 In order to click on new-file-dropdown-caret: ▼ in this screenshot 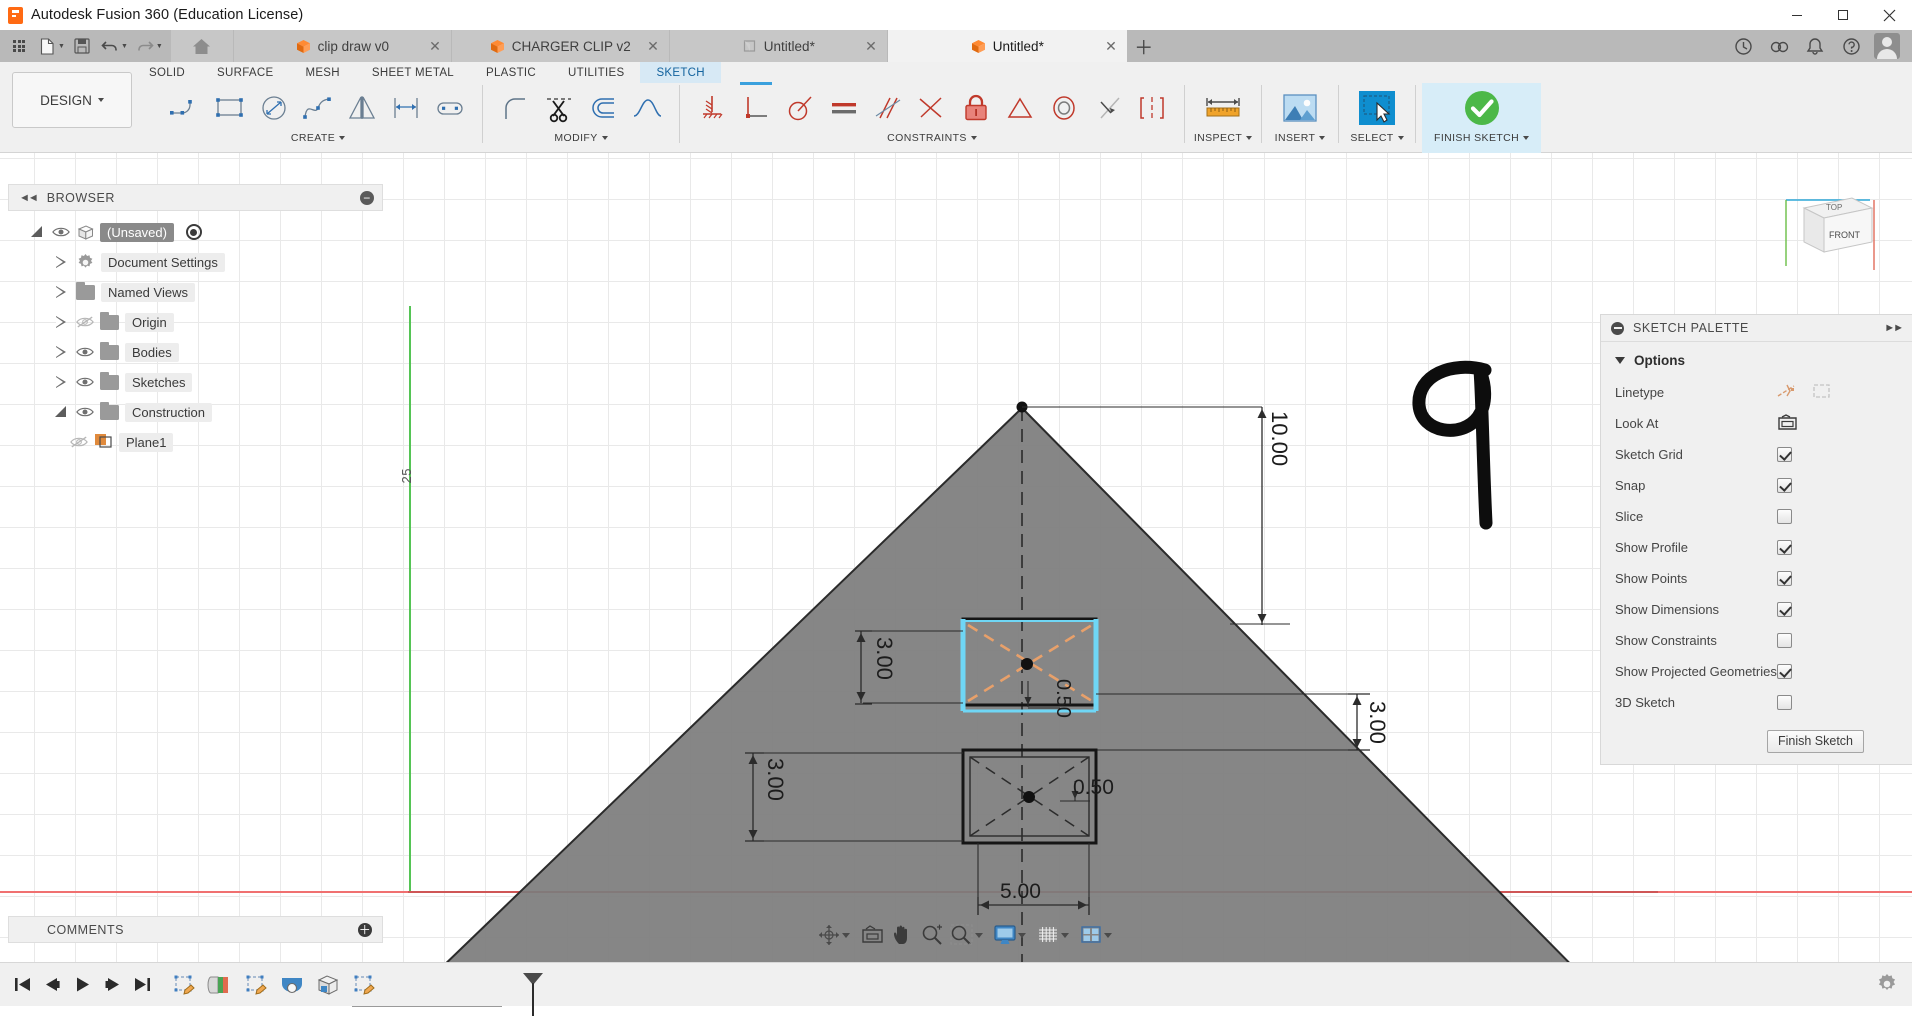, I will do `click(61, 46)`.